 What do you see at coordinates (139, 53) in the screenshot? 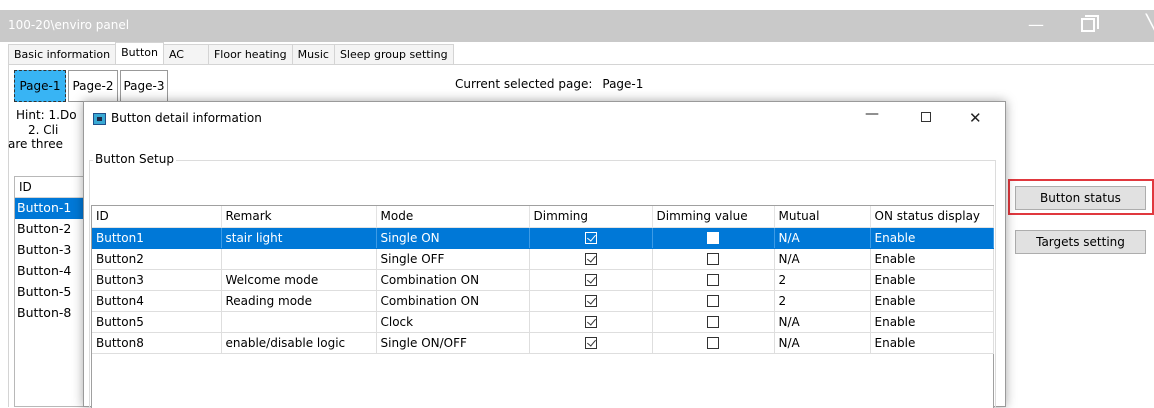
I see `tab-button: Button` at bounding box center [139, 53].